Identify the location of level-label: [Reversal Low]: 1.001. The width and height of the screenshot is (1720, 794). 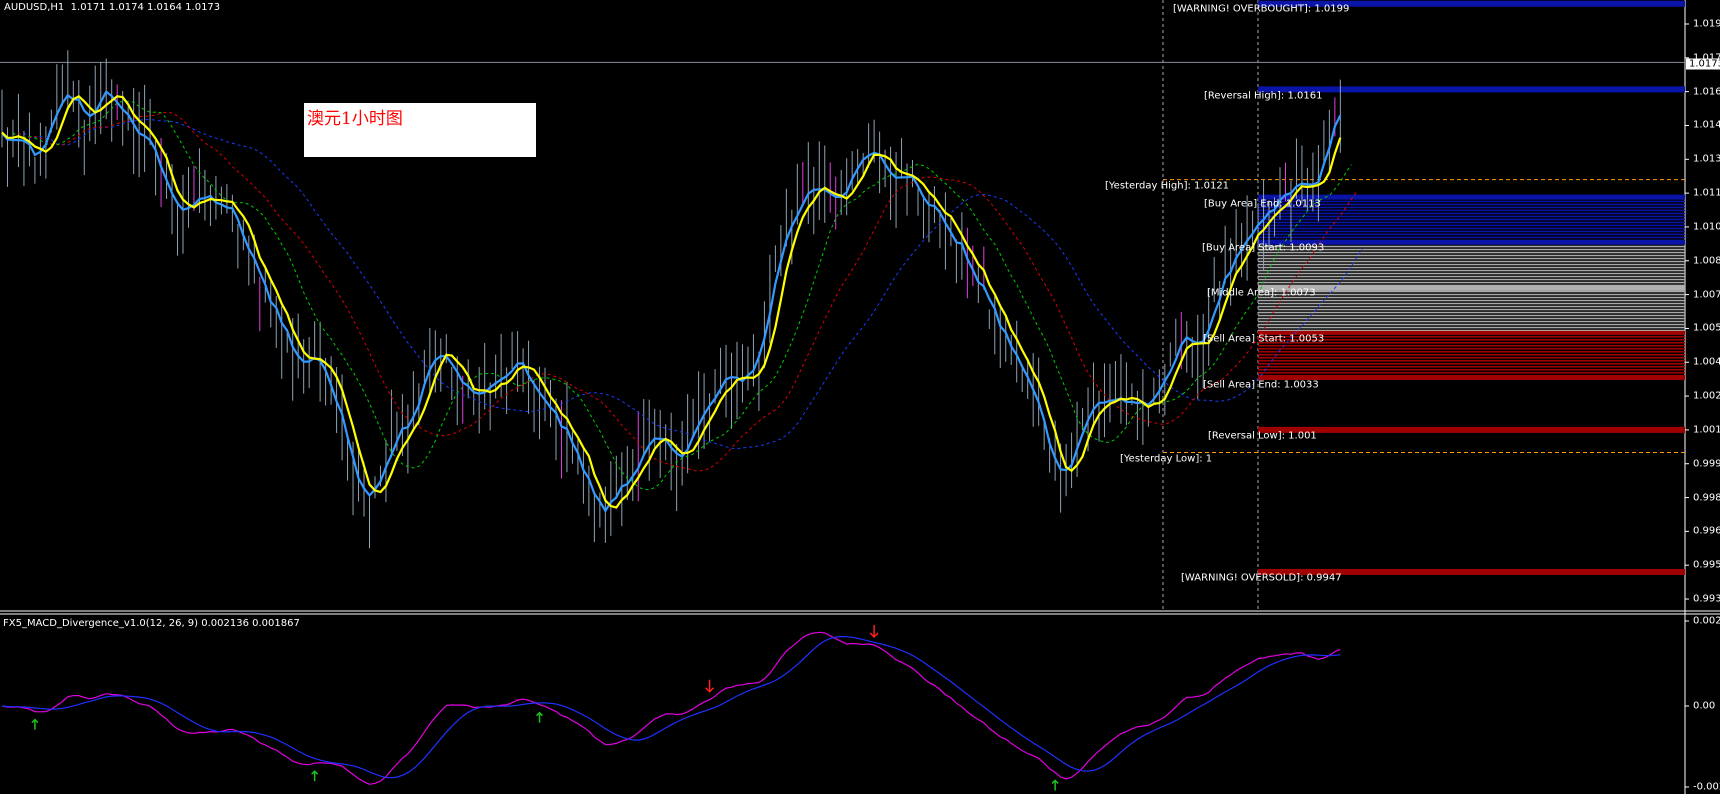
(1262, 436).